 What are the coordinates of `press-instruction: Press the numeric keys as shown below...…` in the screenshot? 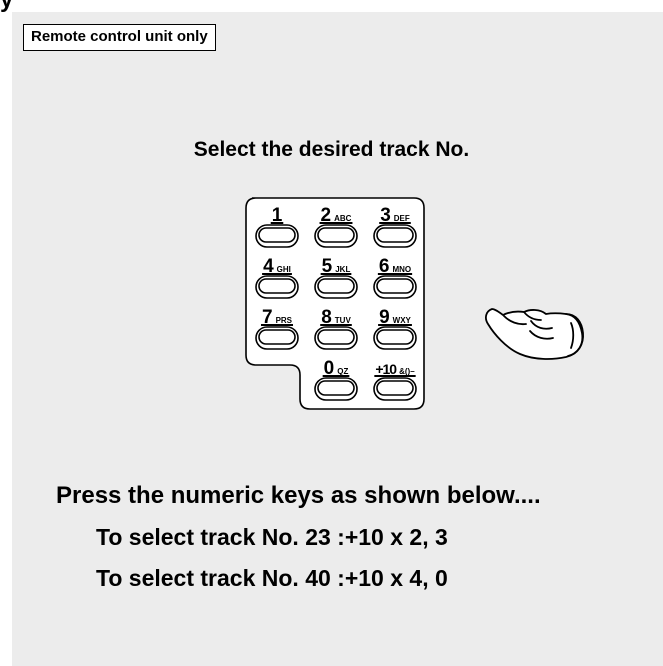 It's located at (298, 495).